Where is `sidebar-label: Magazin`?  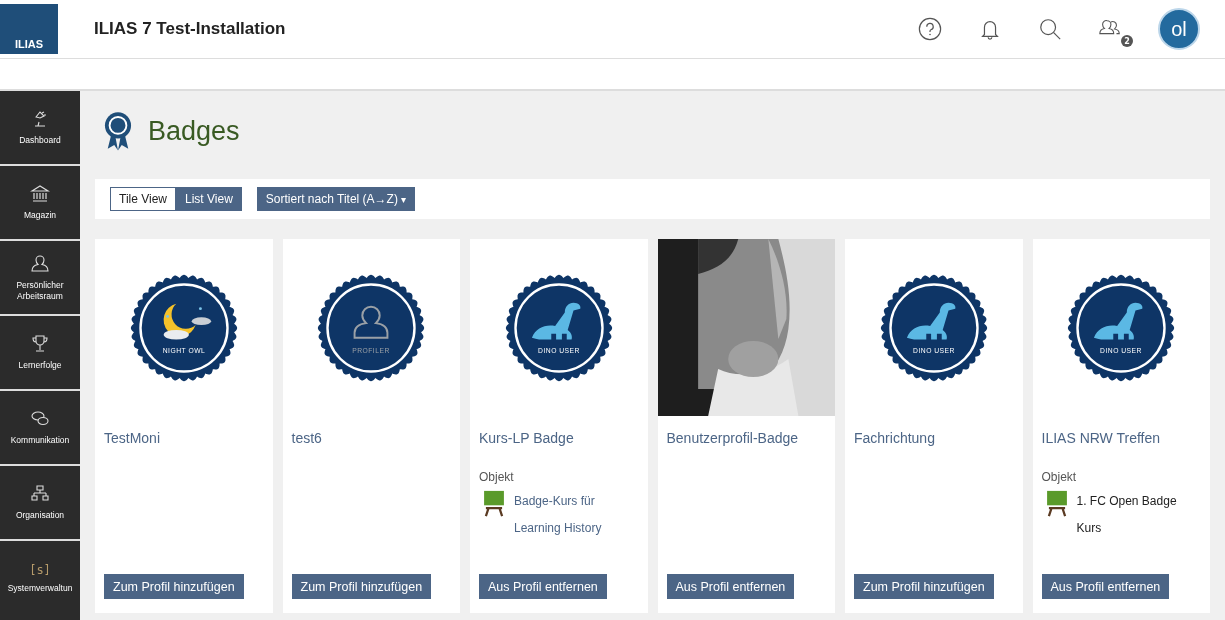
sidebar-label: Magazin is located at coordinates (40, 215).